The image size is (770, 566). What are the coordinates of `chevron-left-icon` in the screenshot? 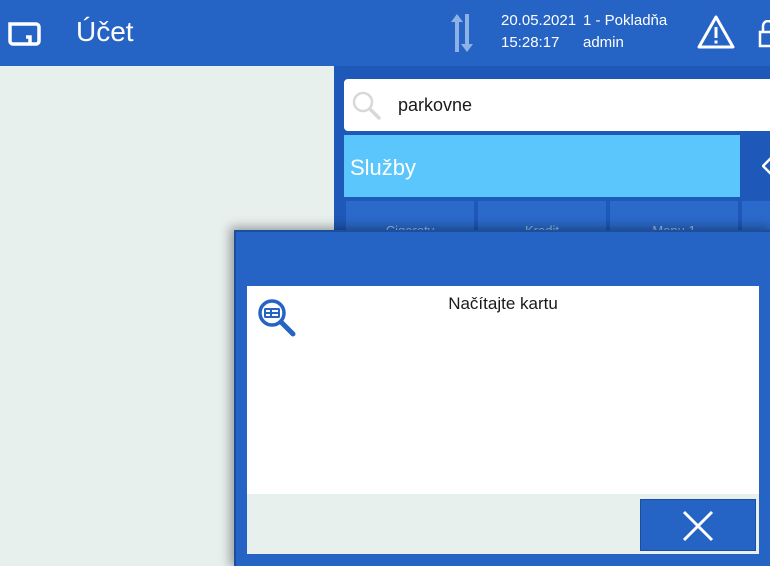 It's located at (766, 166).